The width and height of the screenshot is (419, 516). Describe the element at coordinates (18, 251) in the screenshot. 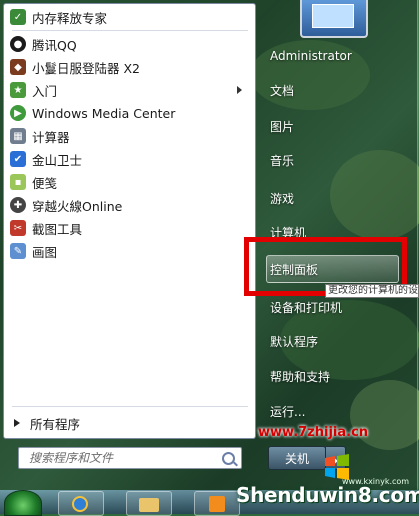

I see `palette-icon: ✎` at that location.